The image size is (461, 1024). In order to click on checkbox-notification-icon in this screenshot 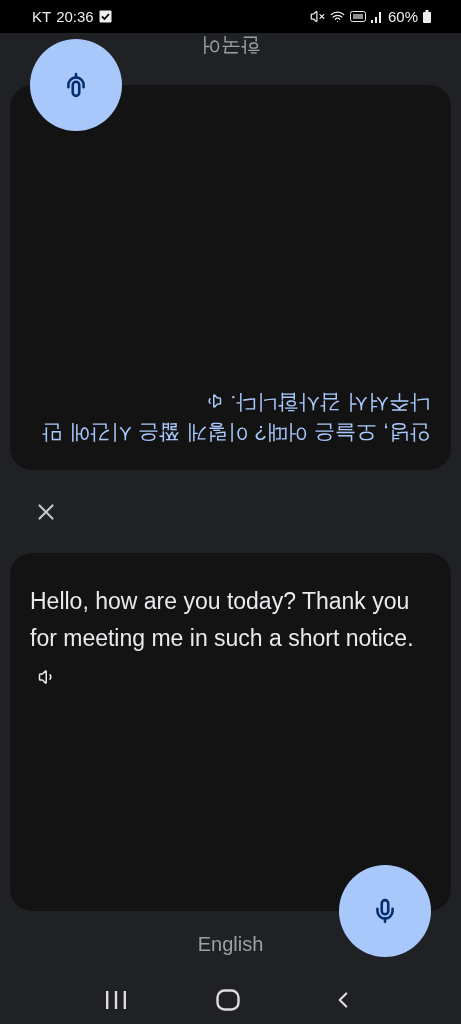, I will do `click(105, 16)`.